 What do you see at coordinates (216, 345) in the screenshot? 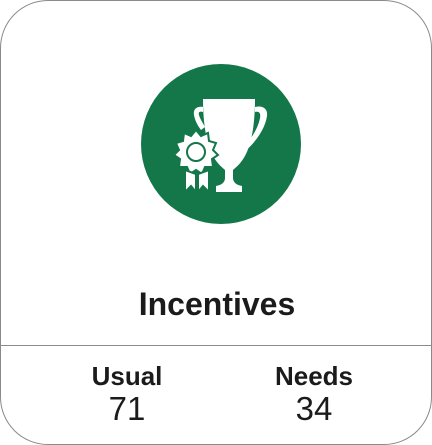
I see `divider` at bounding box center [216, 345].